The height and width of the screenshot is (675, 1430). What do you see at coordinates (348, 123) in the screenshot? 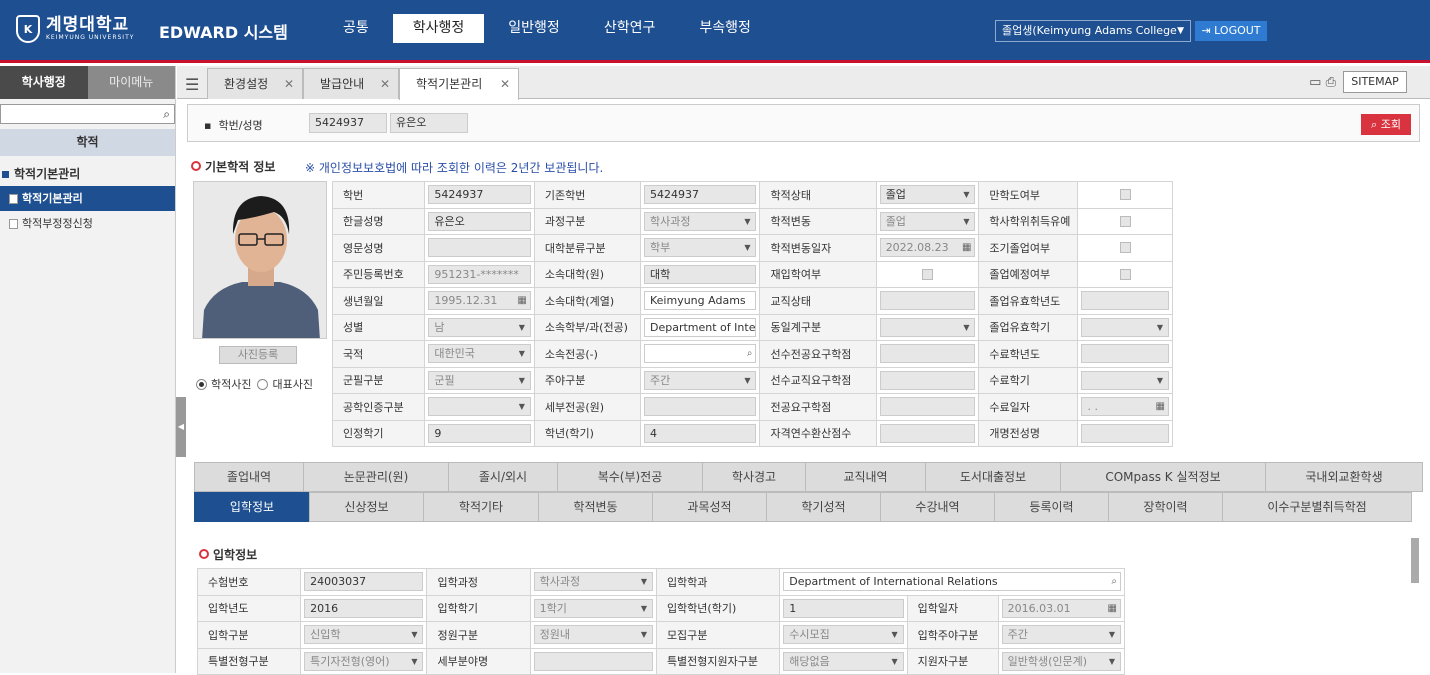
I see `student-id-field: 5424937` at bounding box center [348, 123].